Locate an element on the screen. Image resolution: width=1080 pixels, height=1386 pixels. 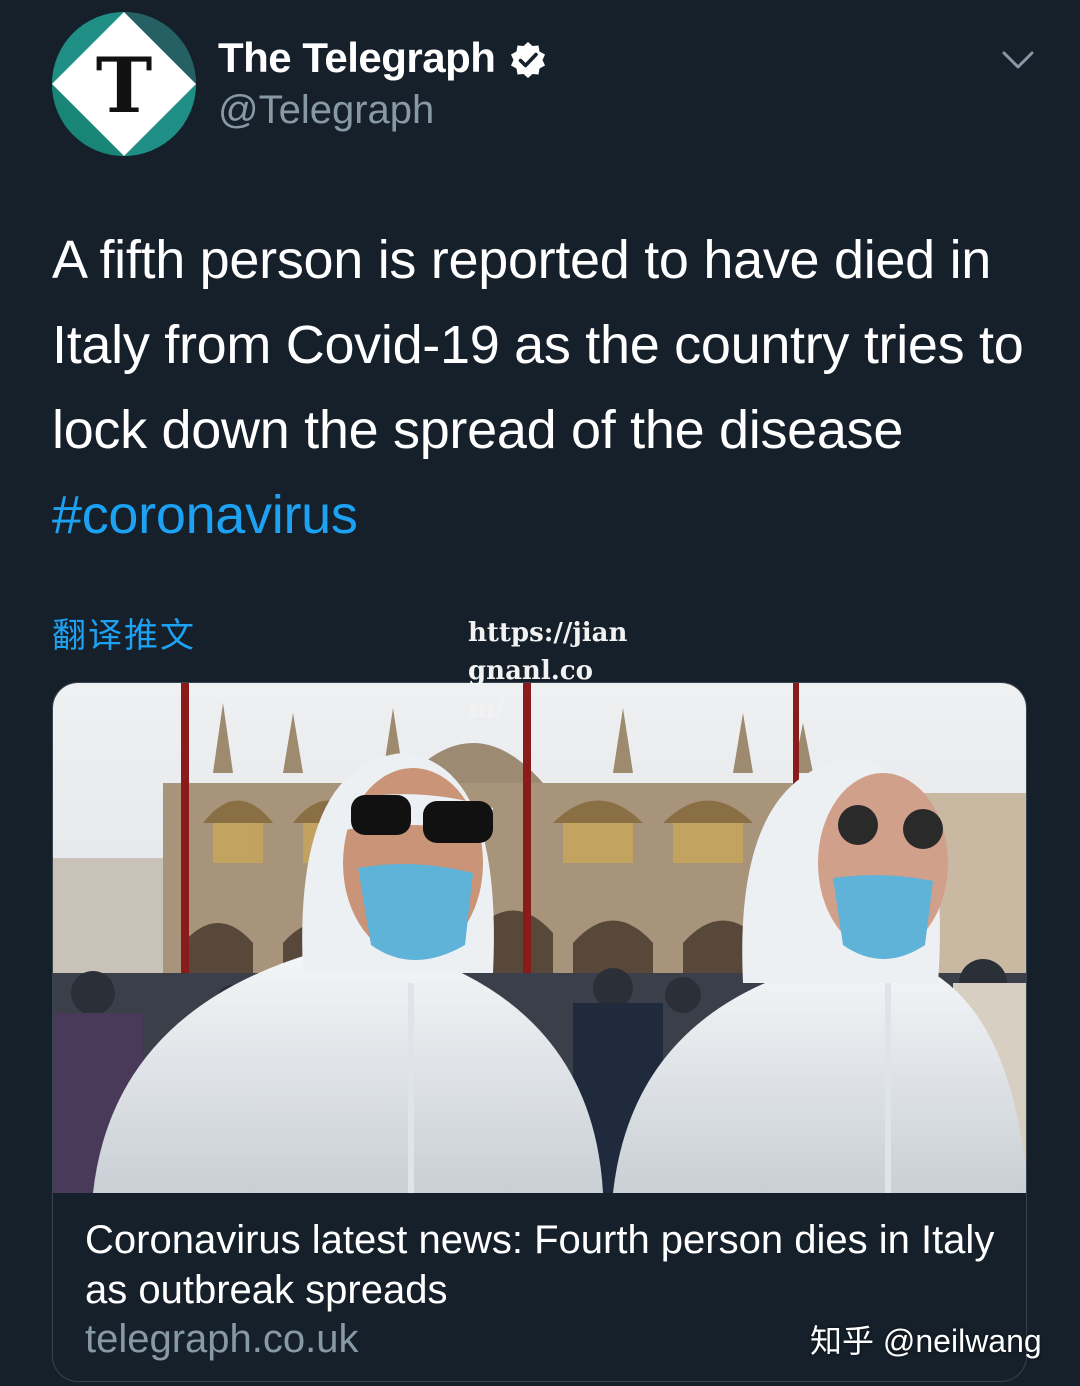
translate-tweet-link: 翻译推文 is located at coordinates (124, 632).